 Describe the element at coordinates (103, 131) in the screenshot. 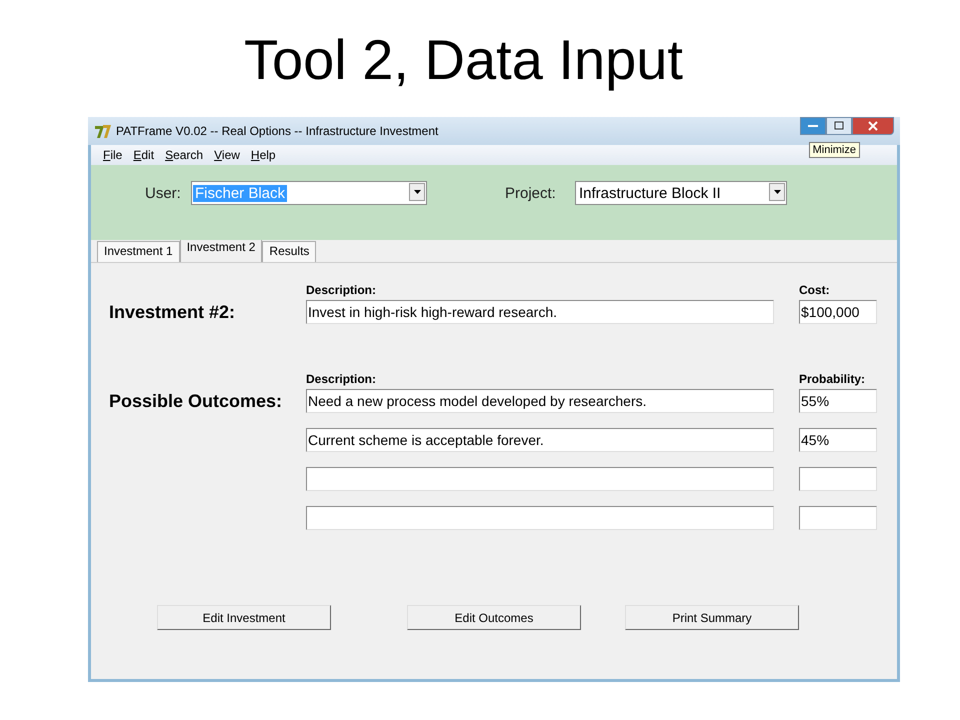

I see `app-logo-icon` at that location.